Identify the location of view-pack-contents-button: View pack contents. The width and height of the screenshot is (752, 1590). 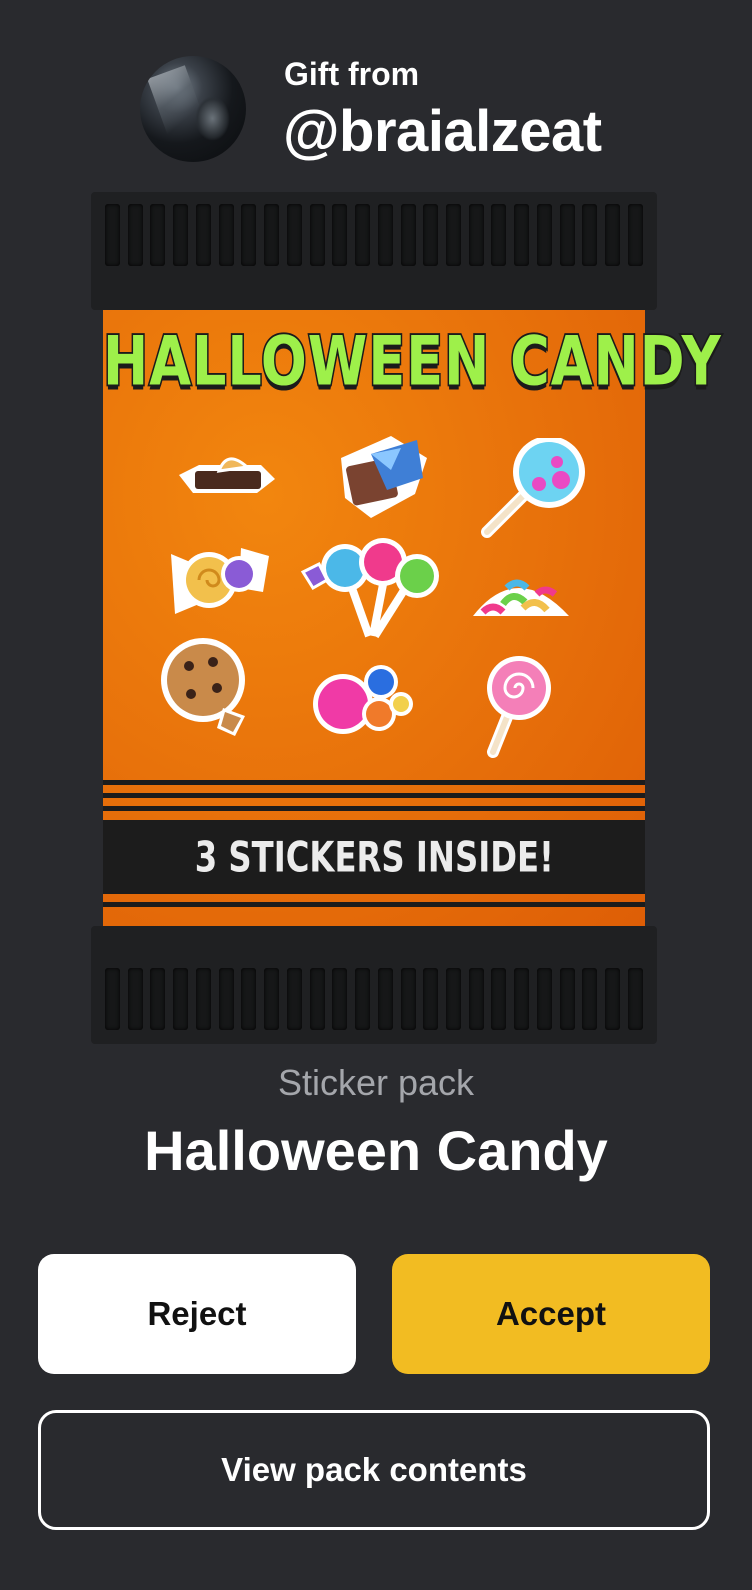
(374, 1470).